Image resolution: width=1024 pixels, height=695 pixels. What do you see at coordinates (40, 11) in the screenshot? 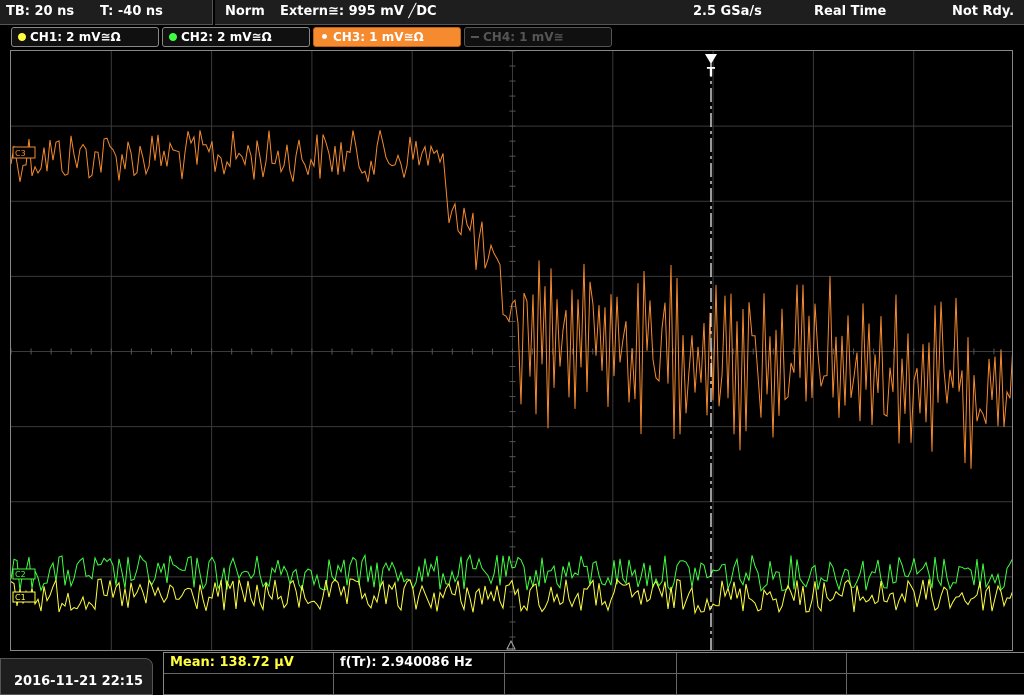
I see `timebase-label: TB: 20 ns` at bounding box center [40, 11].